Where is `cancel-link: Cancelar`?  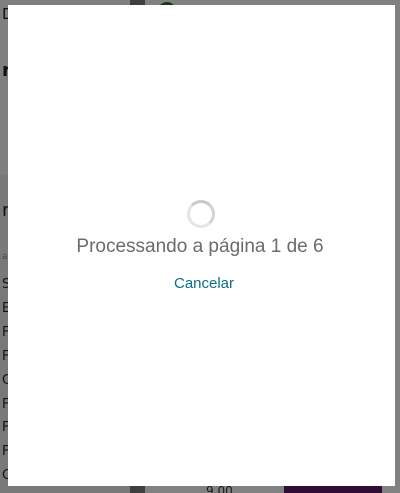 cancel-link: Cancelar is located at coordinates (200, 283).